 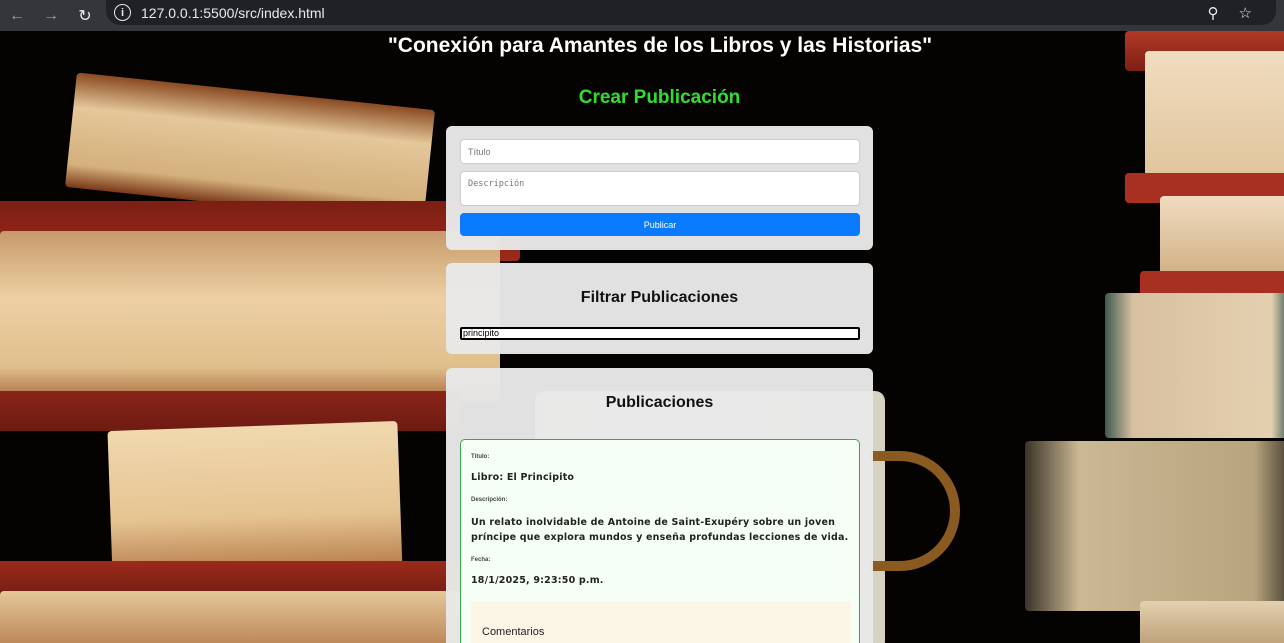 What do you see at coordinates (480, 457) in the screenshot?
I see `post-title-label: Título:` at bounding box center [480, 457].